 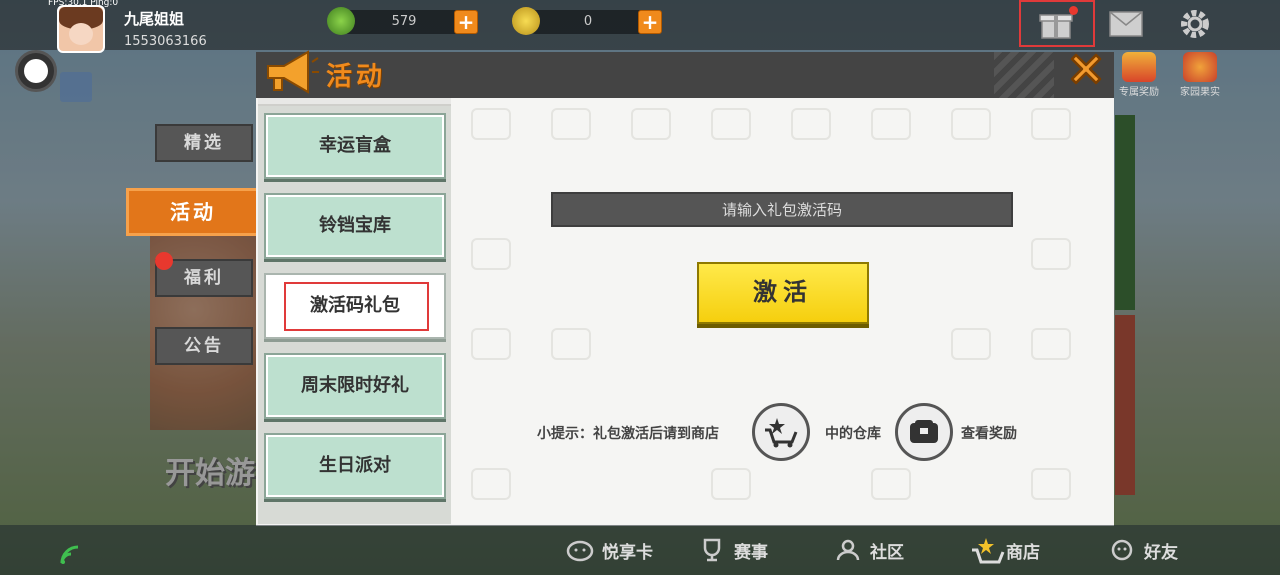 I want to click on nav-shop: 商店, so click(x=1005, y=550).